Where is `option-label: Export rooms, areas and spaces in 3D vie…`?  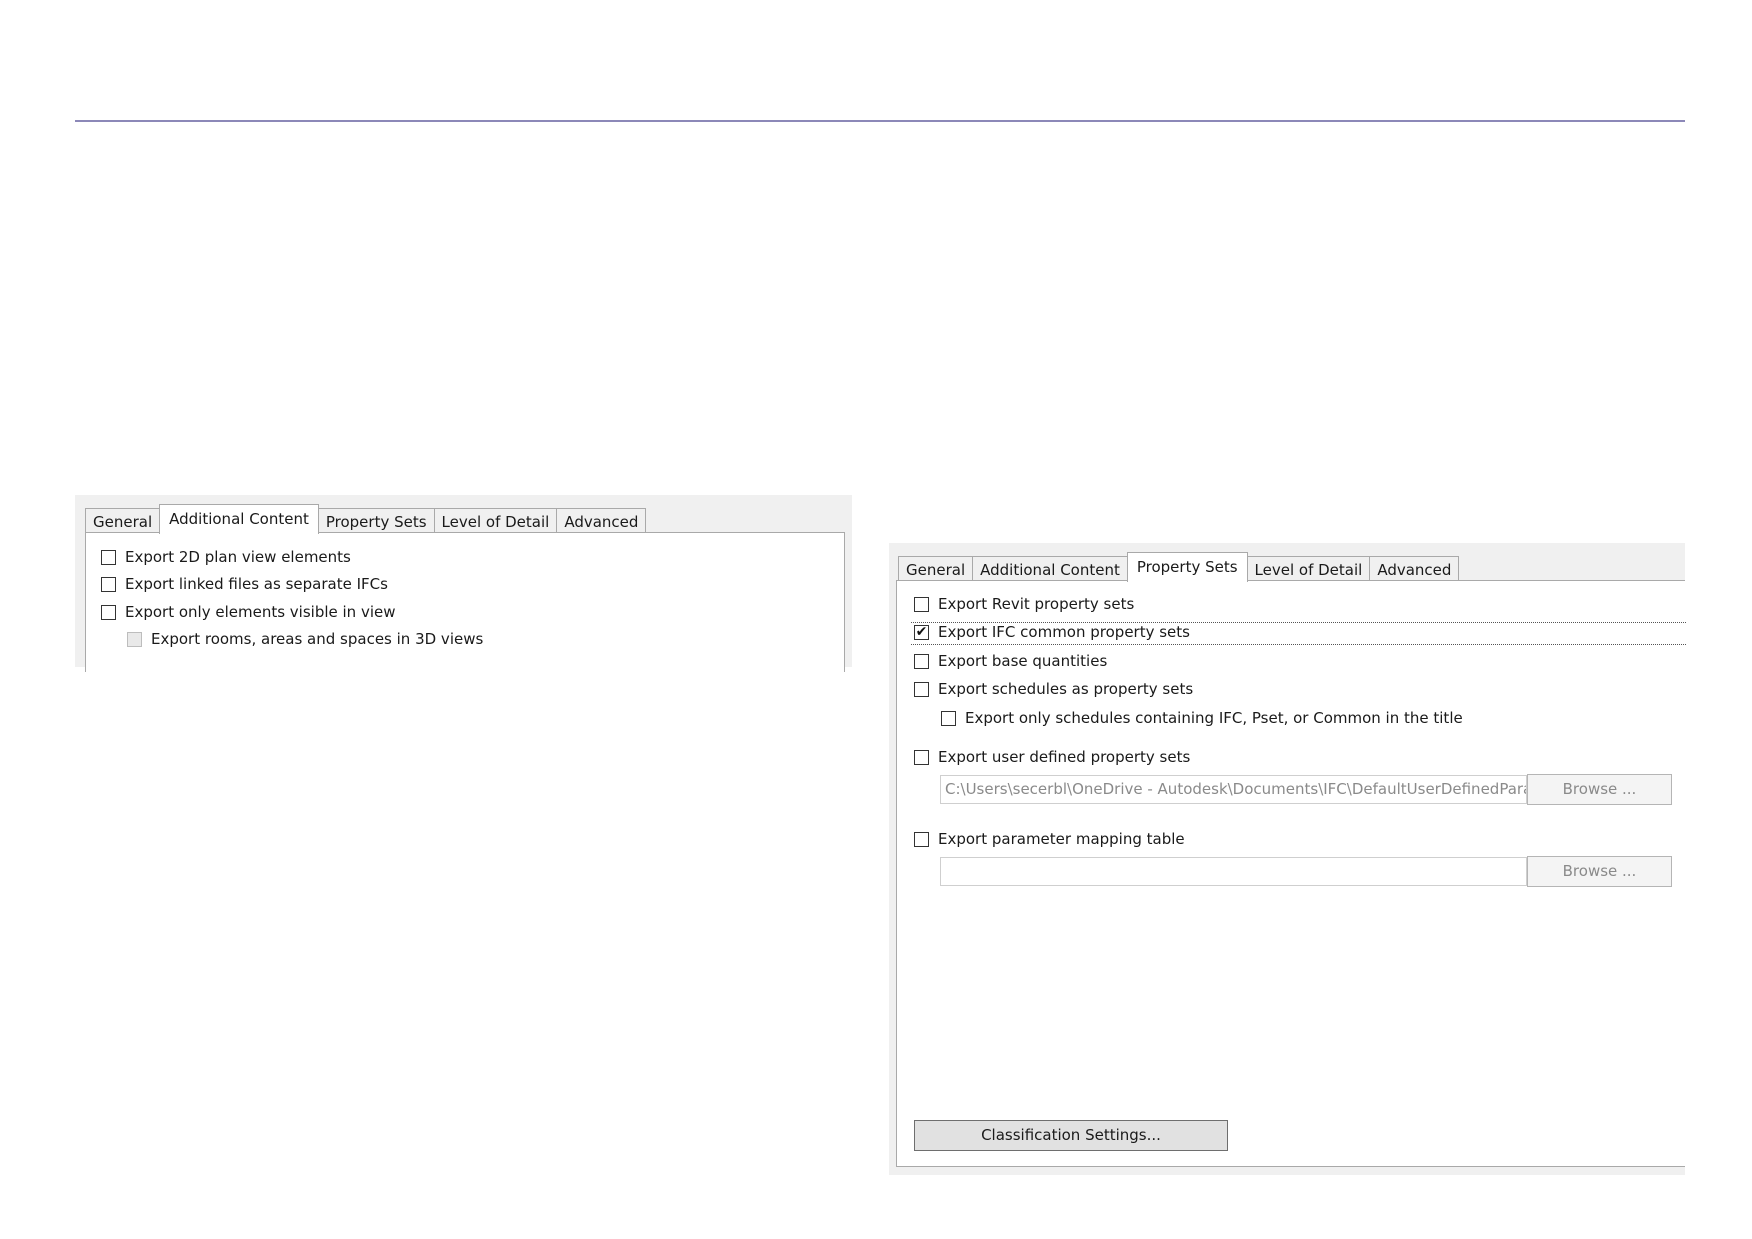 option-label: Export rooms, areas and spaces in 3D vie… is located at coordinates (317, 639).